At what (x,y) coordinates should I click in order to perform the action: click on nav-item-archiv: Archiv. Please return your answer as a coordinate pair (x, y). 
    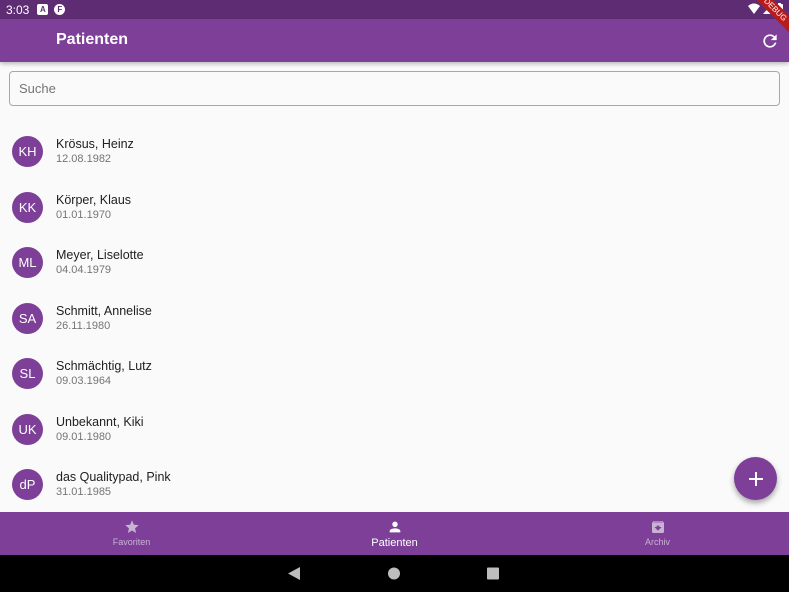
    Looking at the image, I should click on (657, 533).